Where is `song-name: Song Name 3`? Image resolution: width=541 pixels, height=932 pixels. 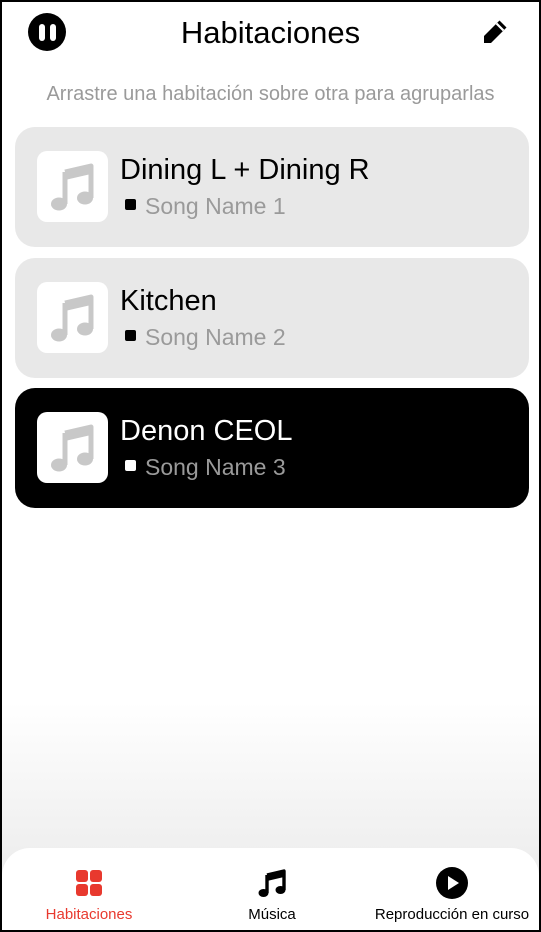 song-name: Song Name 3 is located at coordinates (215, 467).